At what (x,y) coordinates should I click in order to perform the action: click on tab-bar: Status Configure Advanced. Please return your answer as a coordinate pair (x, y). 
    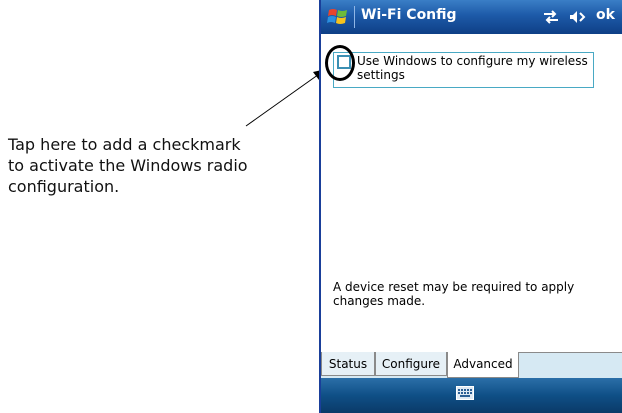
    Looking at the image, I should click on (471, 365).